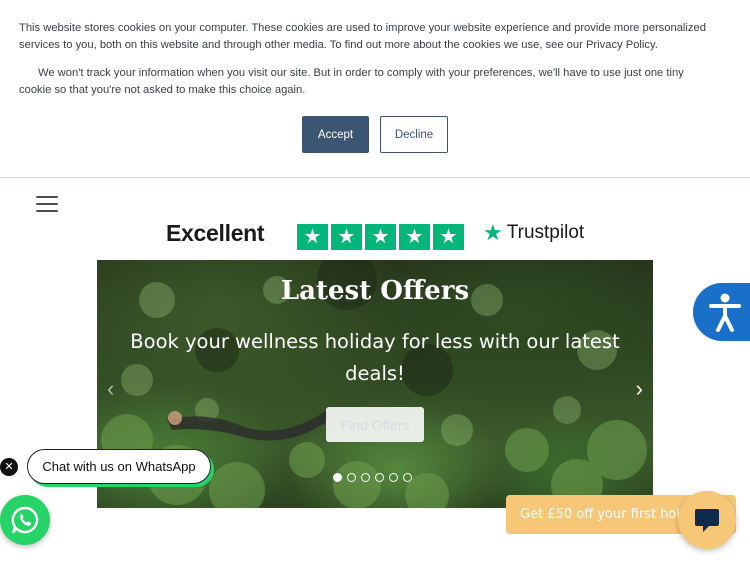 This screenshot has height=563, width=750. Describe the element at coordinates (375, 424) in the screenshot. I see `find-offers-button: Find Offers` at that location.